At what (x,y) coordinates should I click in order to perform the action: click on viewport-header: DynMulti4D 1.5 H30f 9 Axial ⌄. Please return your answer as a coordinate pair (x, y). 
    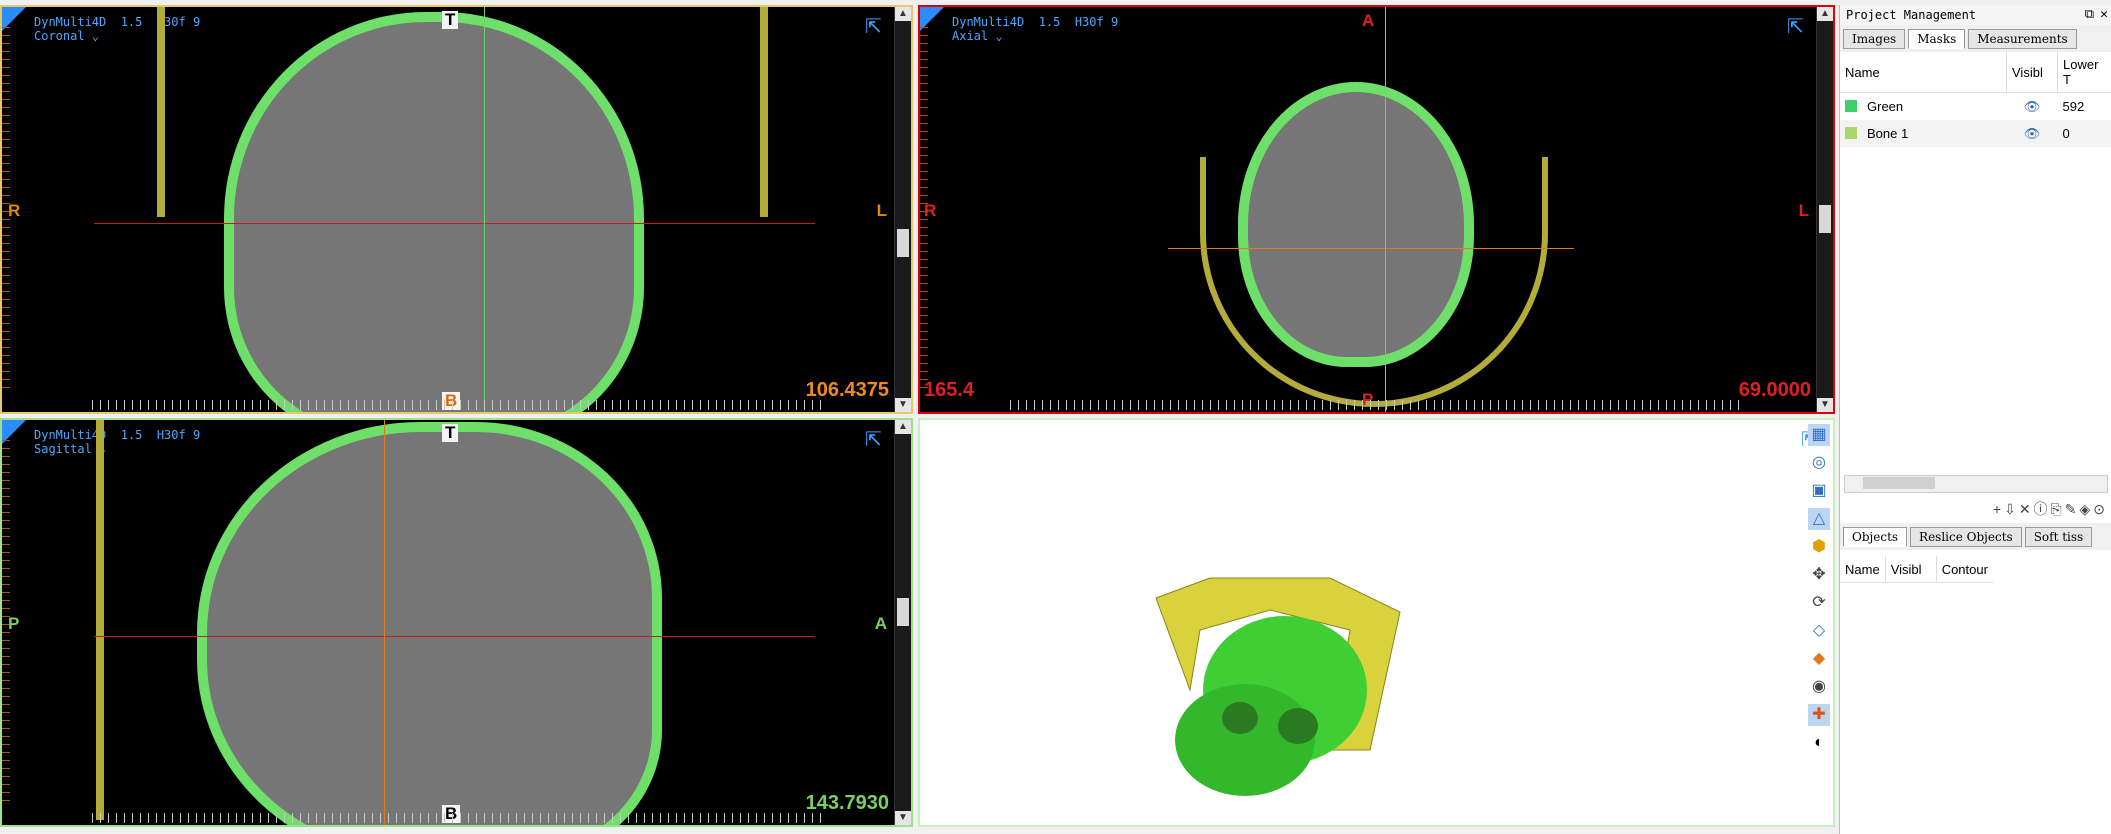
    Looking at the image, I should click on (1035, 29).